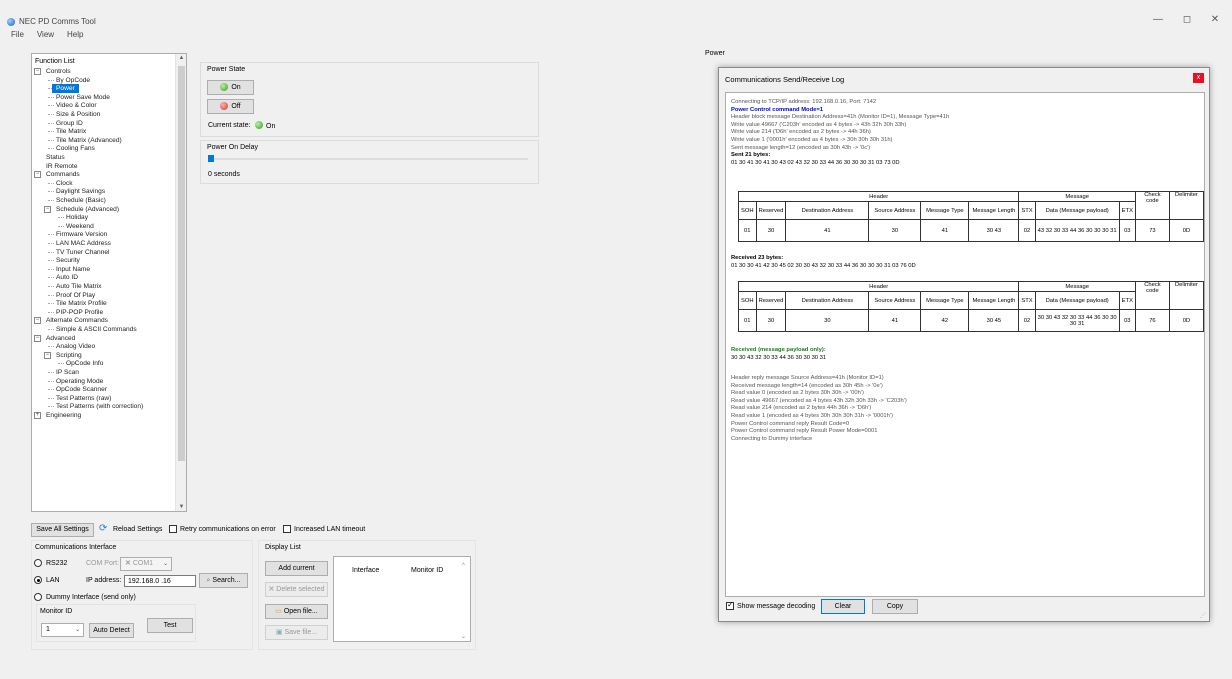  What do you see at coordinates (173, 529) in the screenshot?
I see `retry-checkbox` at bounding box center [173, 529].